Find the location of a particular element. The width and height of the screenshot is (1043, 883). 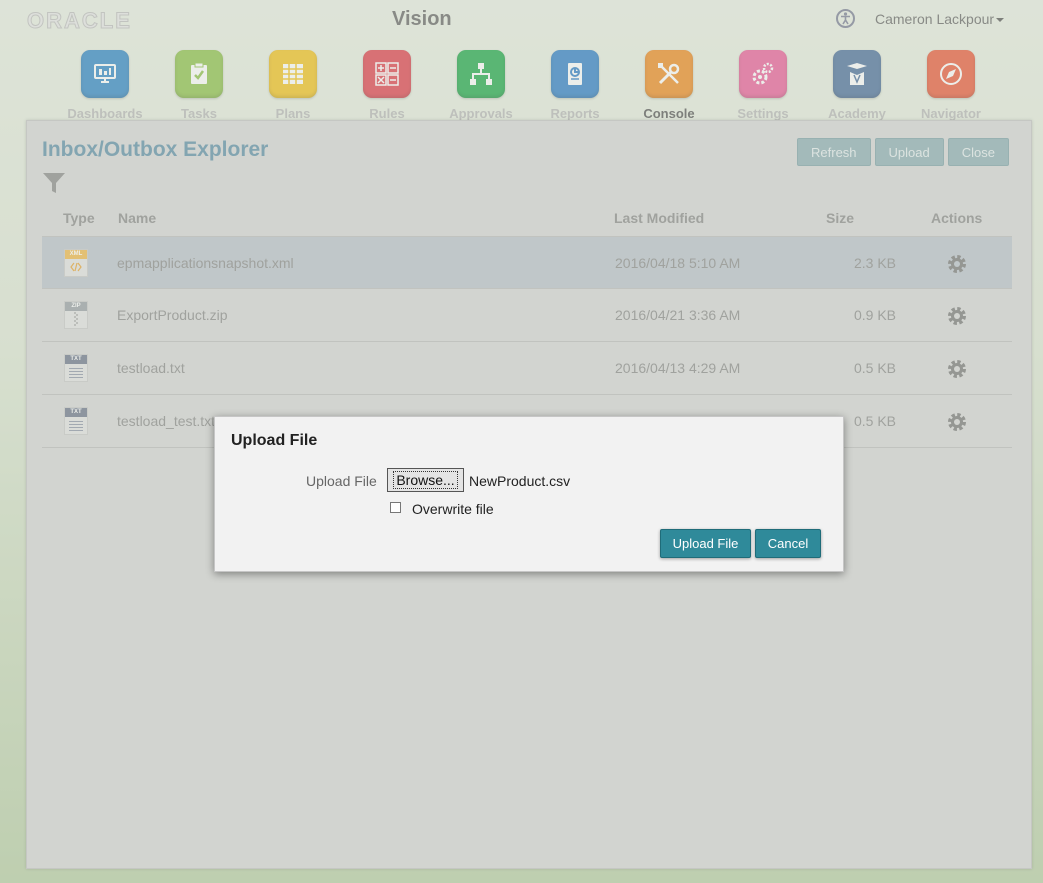

upload-file-button: Upload File is located at coordinates (705, 543).